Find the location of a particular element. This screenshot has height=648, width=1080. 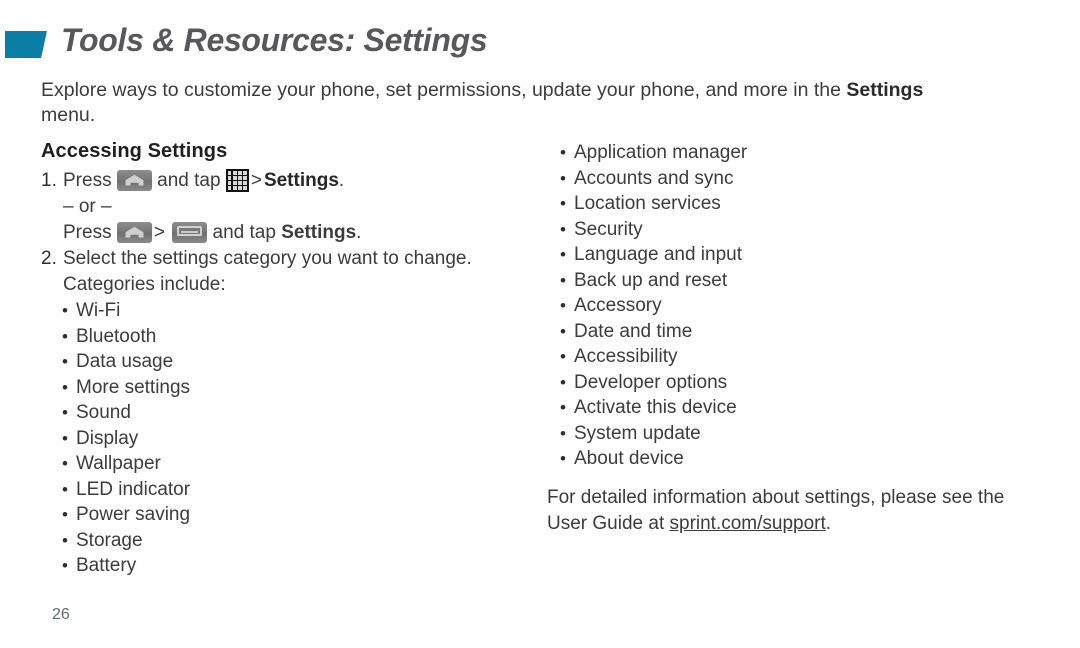

list-item: Wallpaper is located at coordinates (301, 464).